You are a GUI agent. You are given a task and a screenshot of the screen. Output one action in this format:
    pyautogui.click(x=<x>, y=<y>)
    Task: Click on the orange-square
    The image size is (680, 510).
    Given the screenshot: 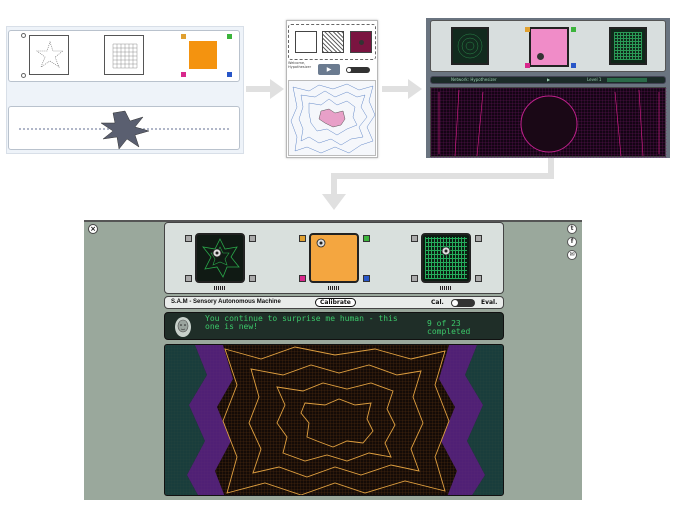 What is the action you would take?
    pyautogui.click(x=203, y=55)
    